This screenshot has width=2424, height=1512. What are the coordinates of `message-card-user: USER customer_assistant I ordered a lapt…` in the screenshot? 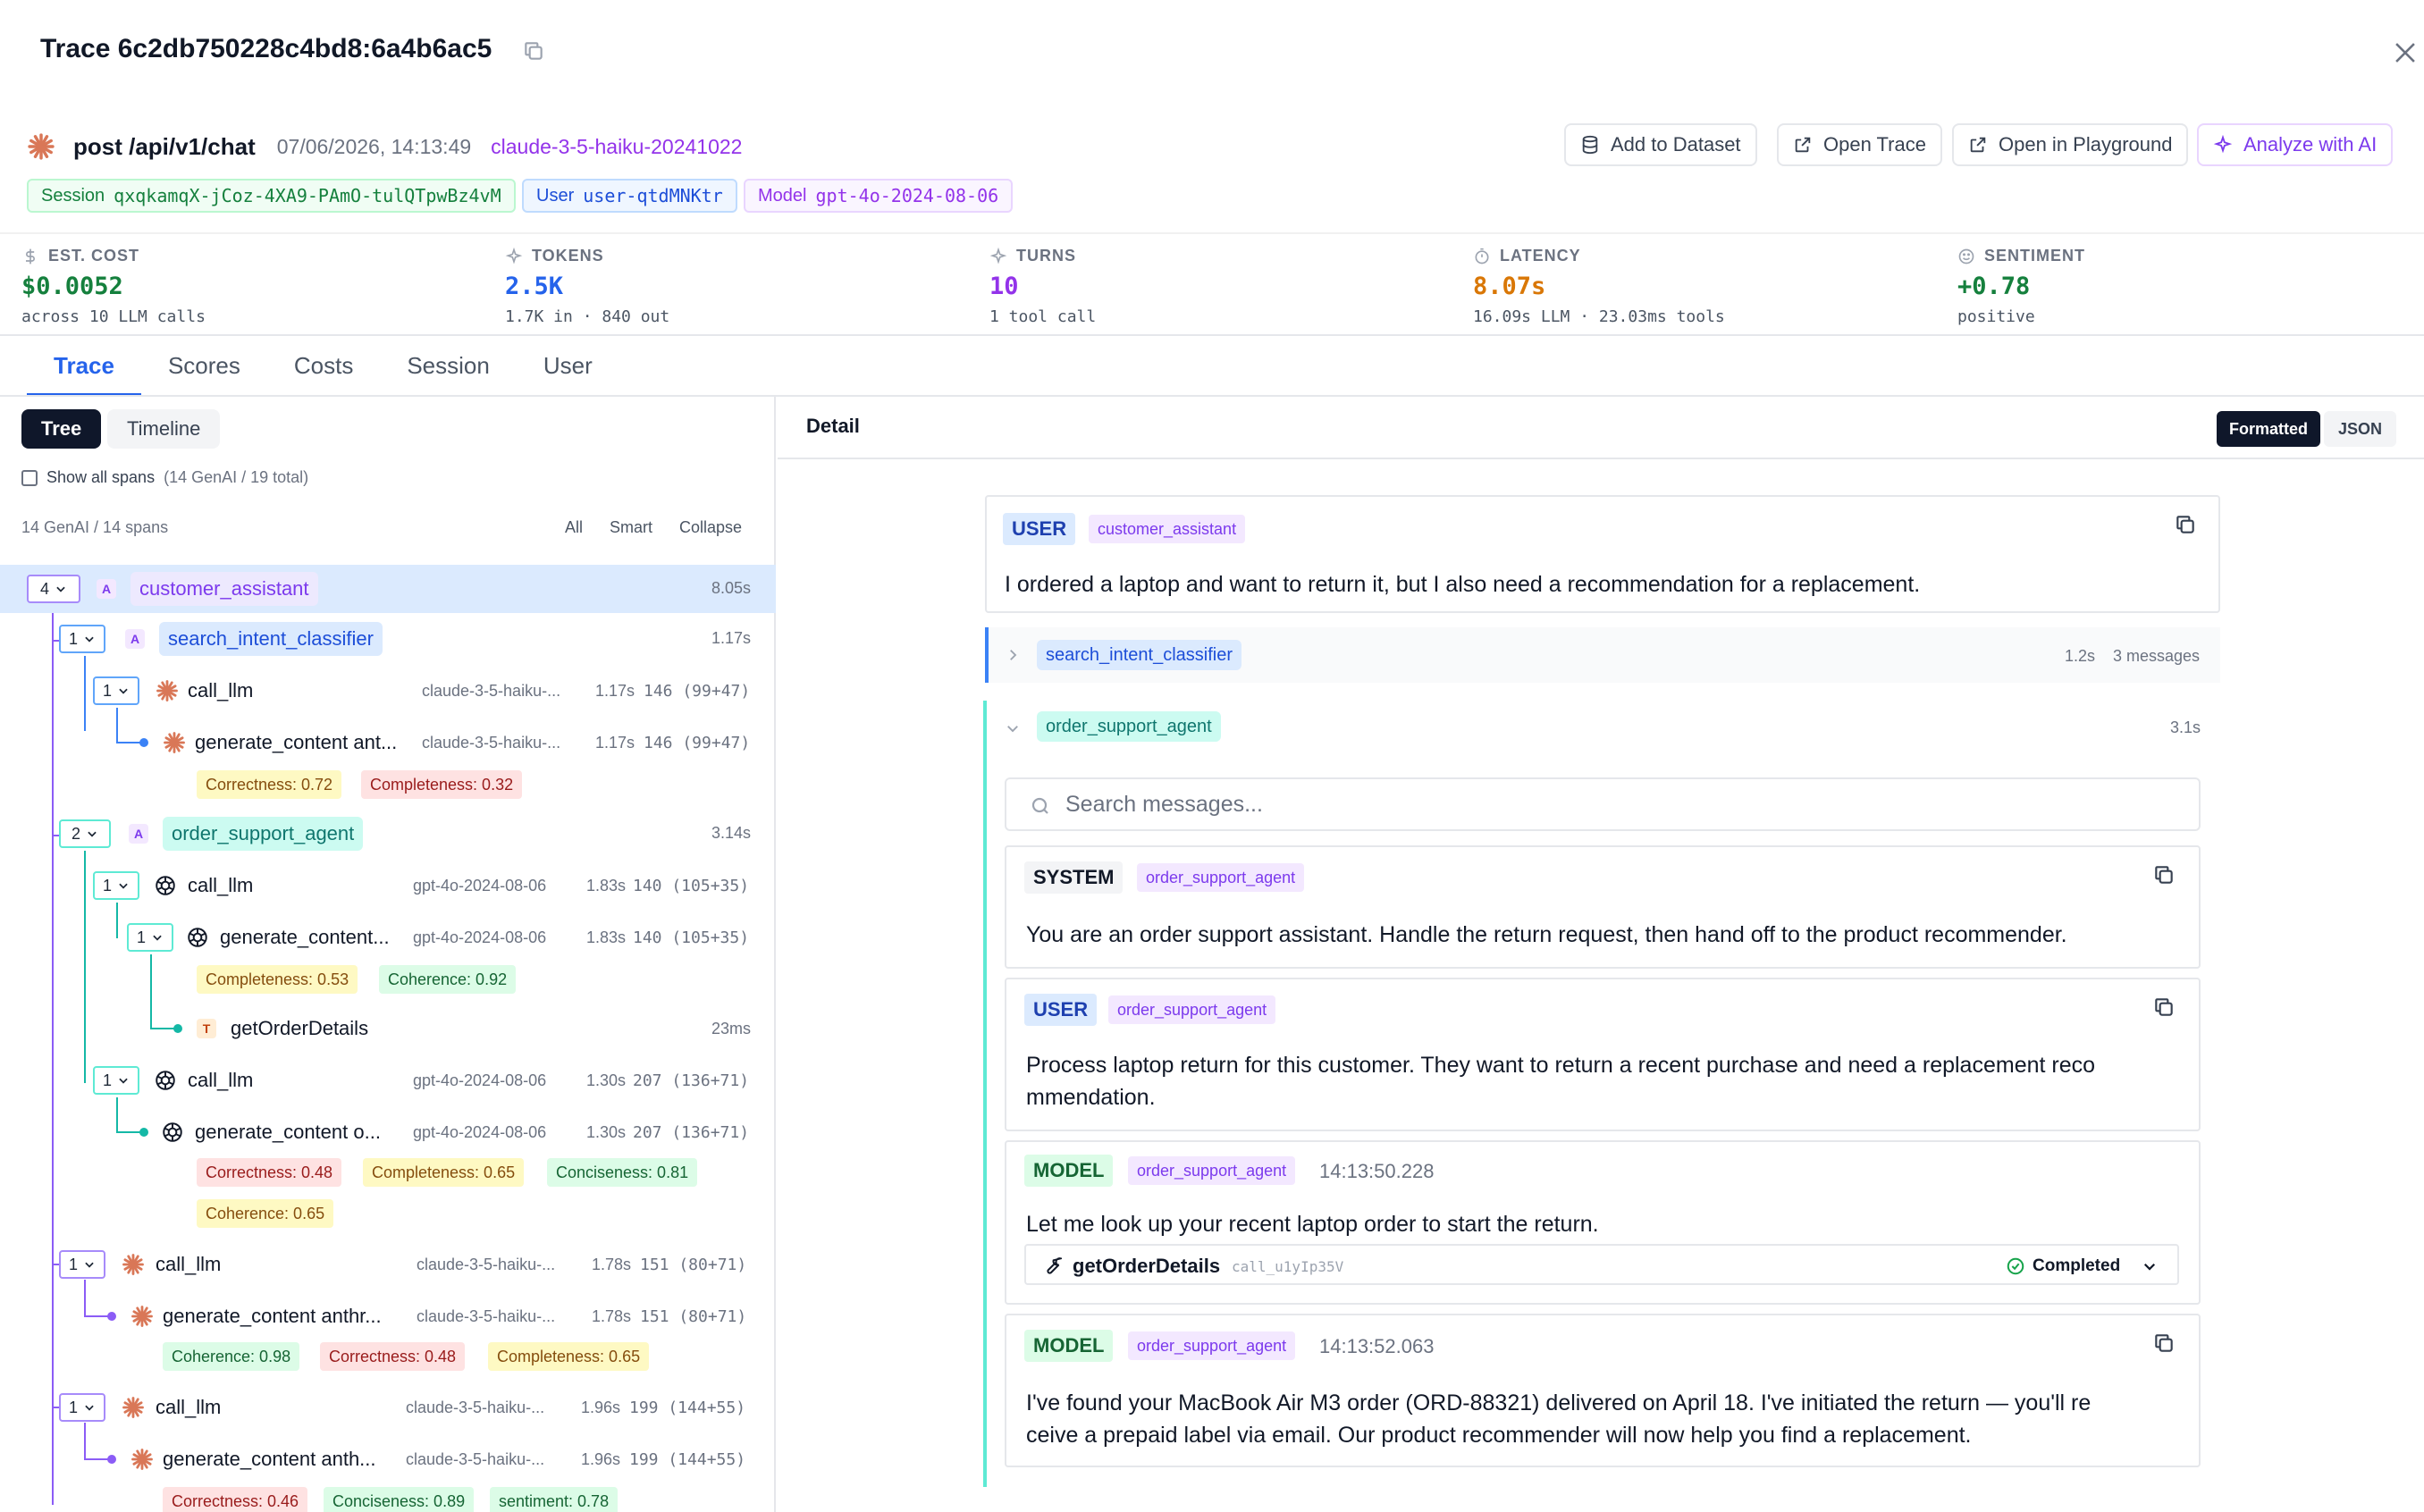 It's located at (1602, 554).